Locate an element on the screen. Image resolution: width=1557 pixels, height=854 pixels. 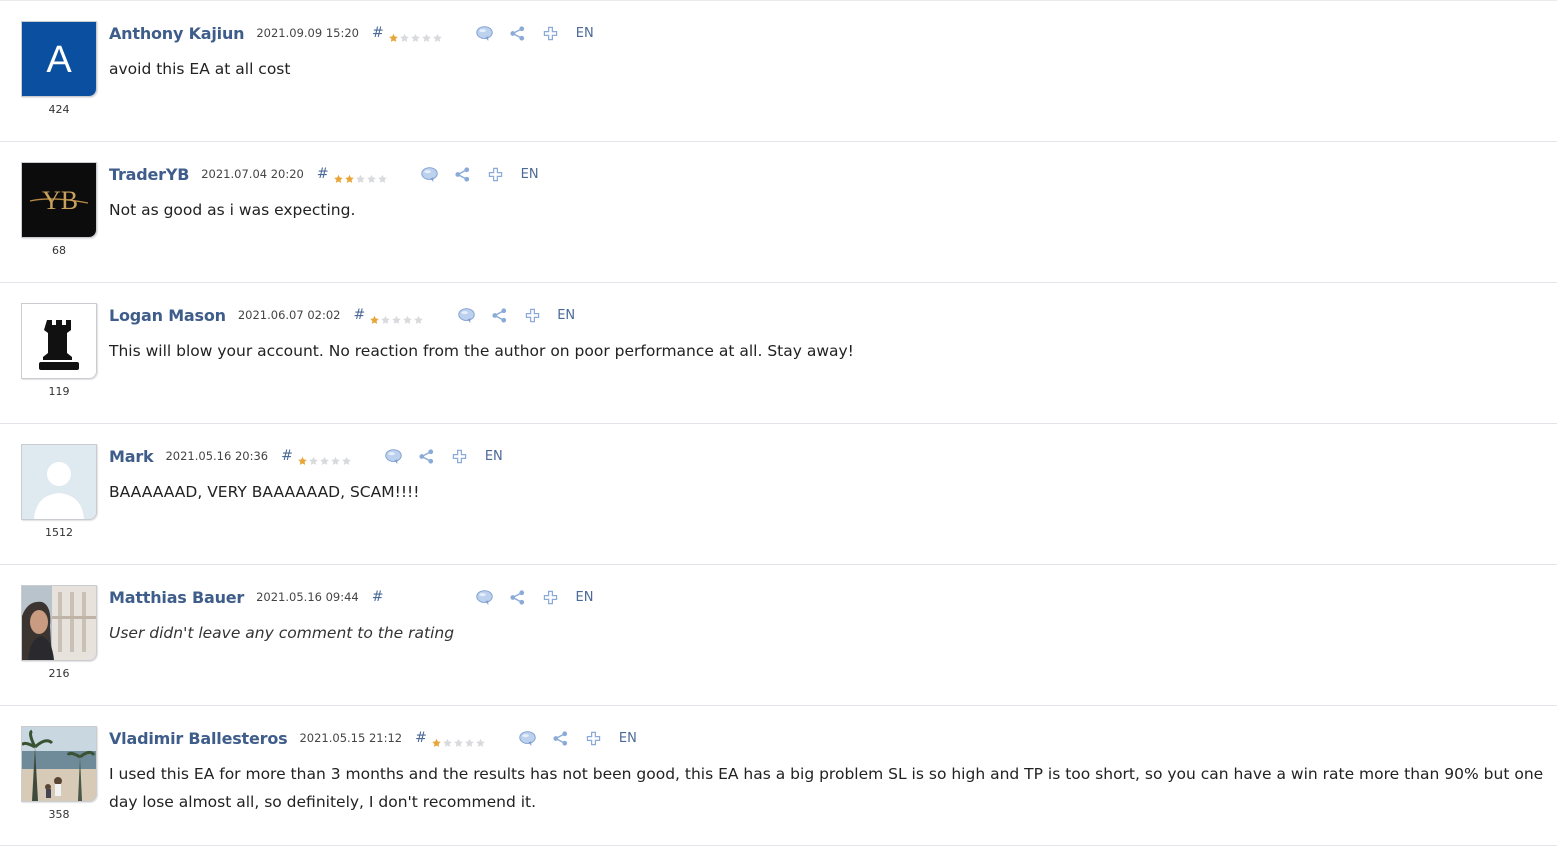
review-date: 2021.06.07 02:02 is located at coordinates (289, 315).